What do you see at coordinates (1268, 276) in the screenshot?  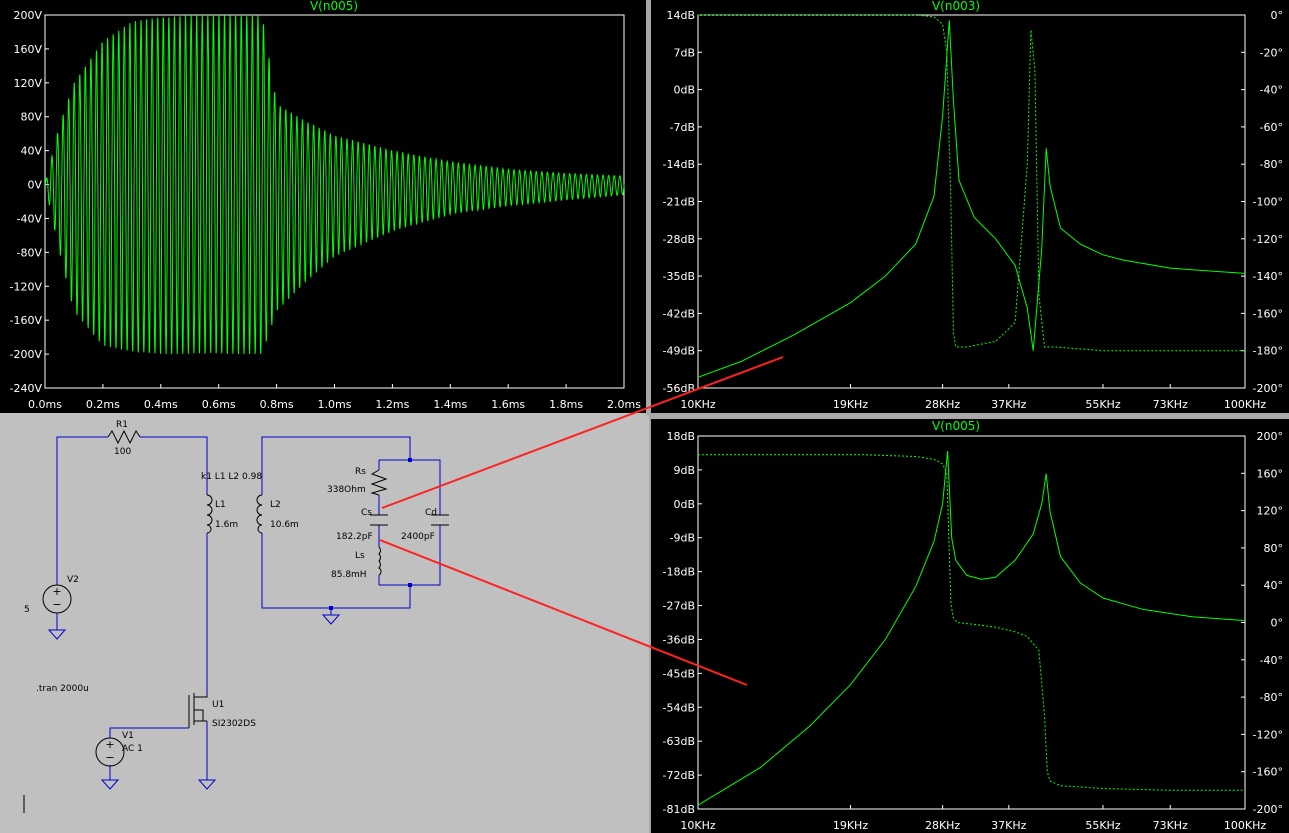 I see `tick-label: -140°` at bounding box center [1268, 276].